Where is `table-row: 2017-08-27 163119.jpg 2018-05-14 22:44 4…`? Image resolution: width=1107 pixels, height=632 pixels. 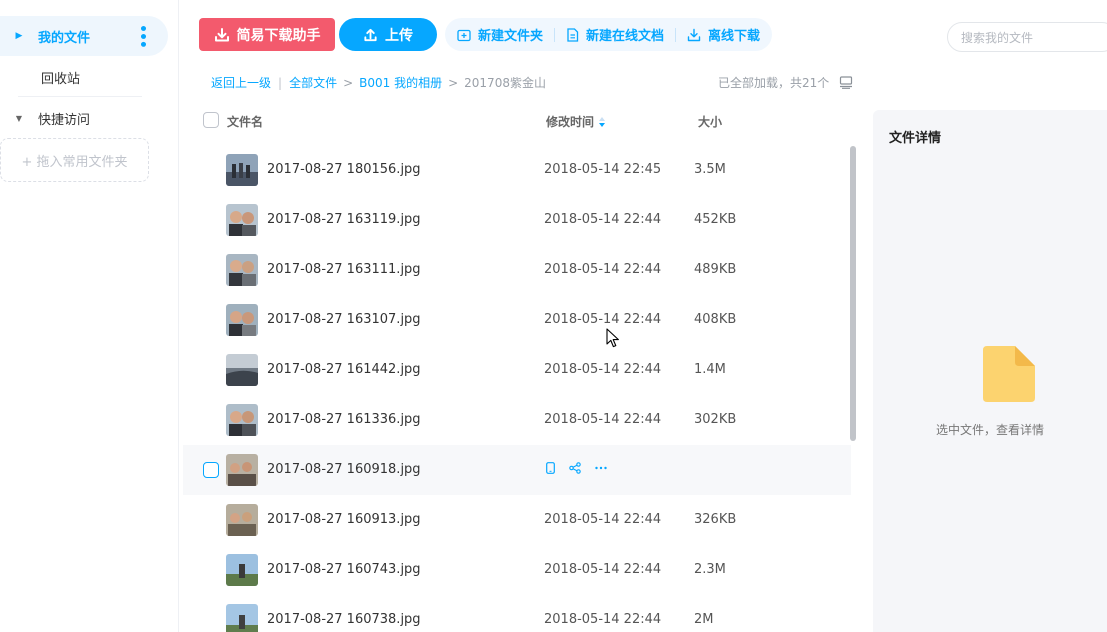 table-row: 2017-08-27 163119.jpg 2018-05-14 22:44 4… is located at coordinates (517, 220).